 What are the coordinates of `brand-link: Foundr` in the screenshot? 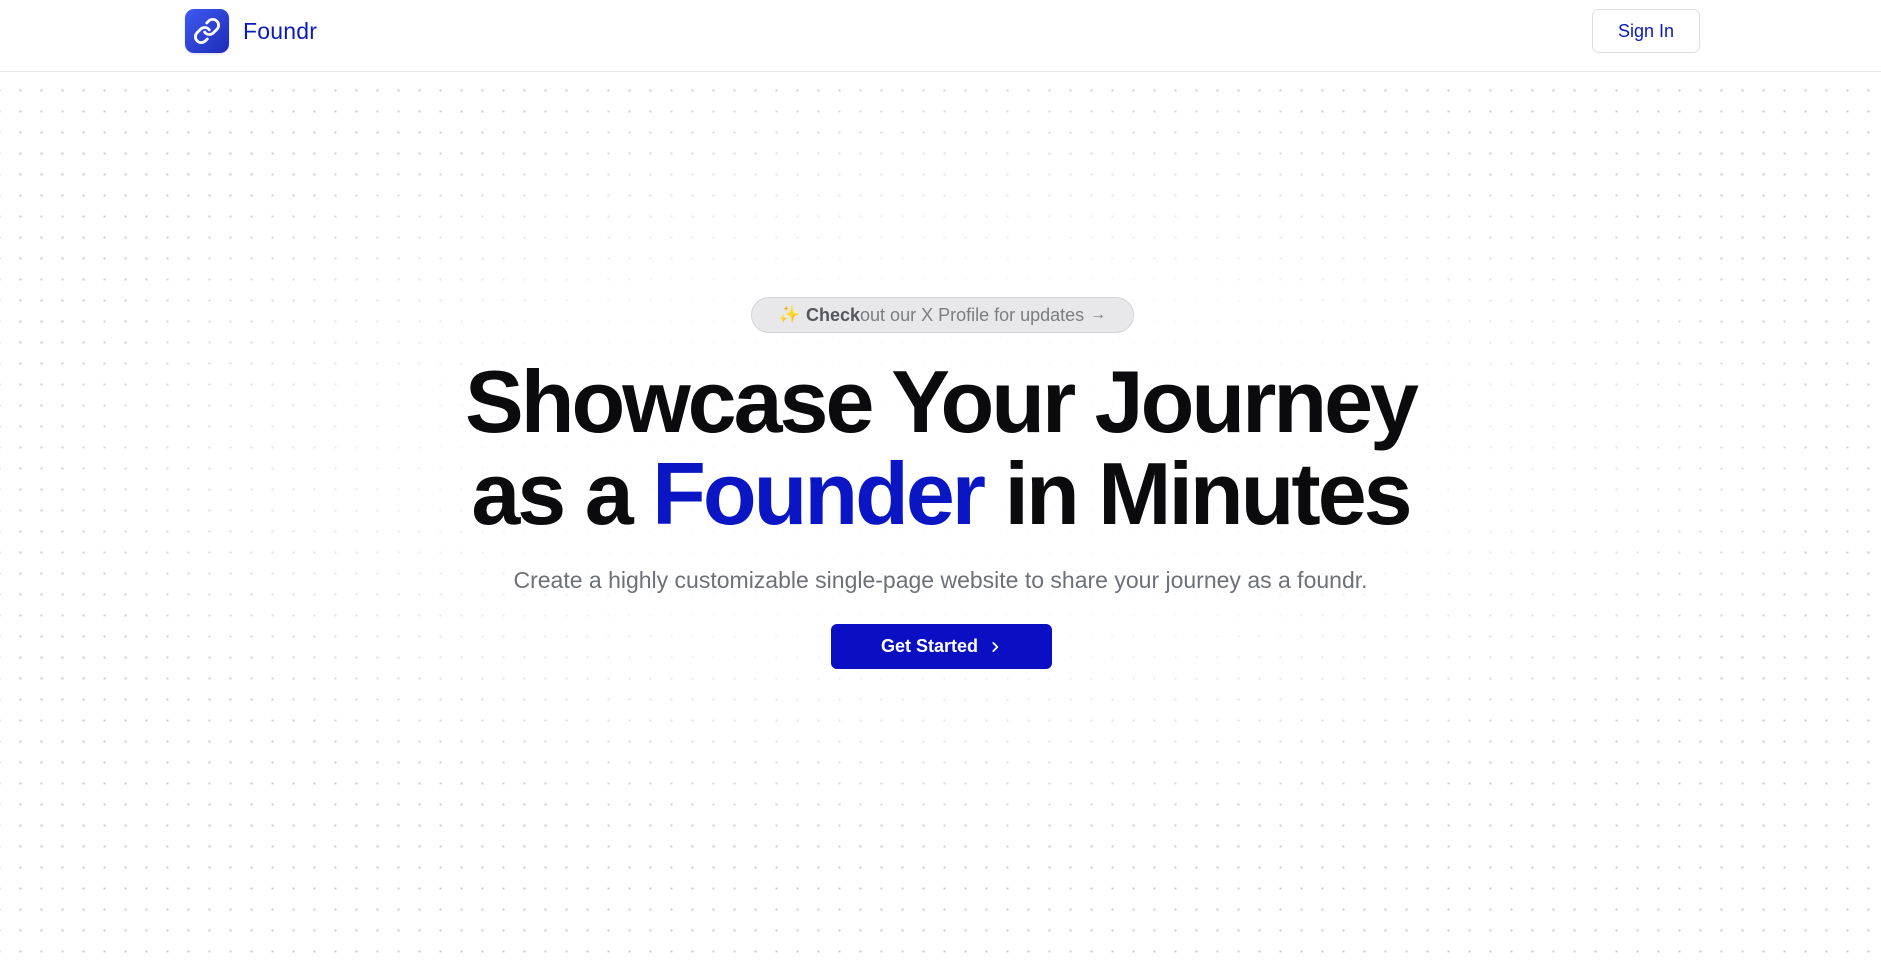 It's located at (251, 31).